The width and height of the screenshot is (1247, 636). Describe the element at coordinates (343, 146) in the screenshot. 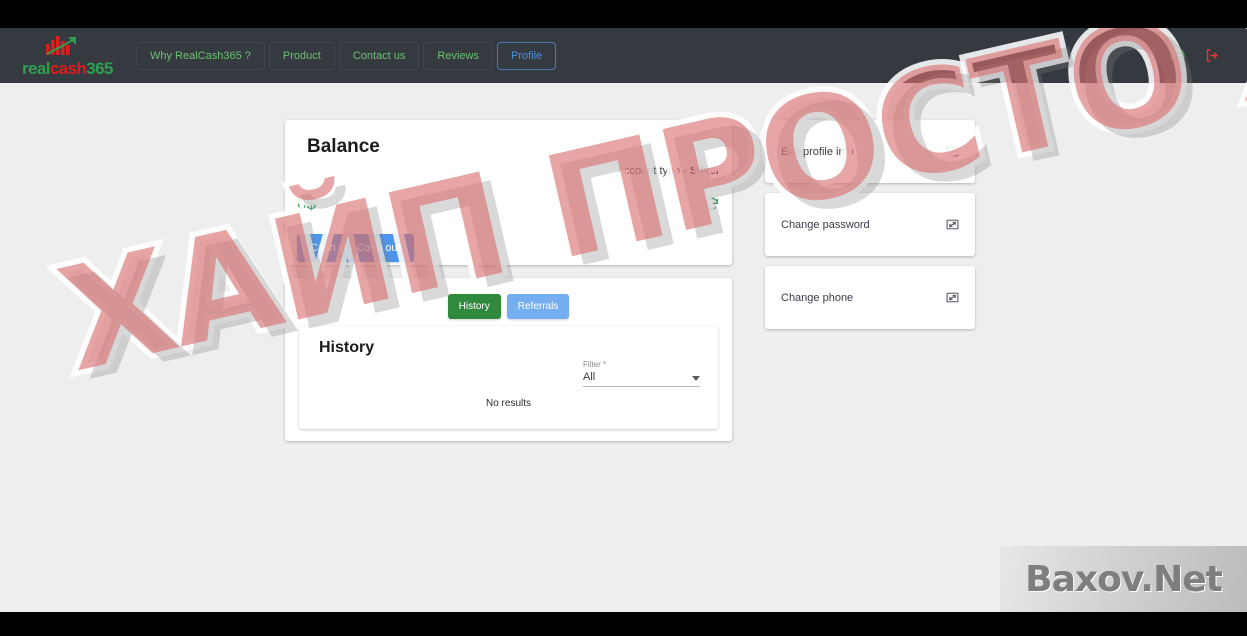

I see `balance-title: Balance` at that location.